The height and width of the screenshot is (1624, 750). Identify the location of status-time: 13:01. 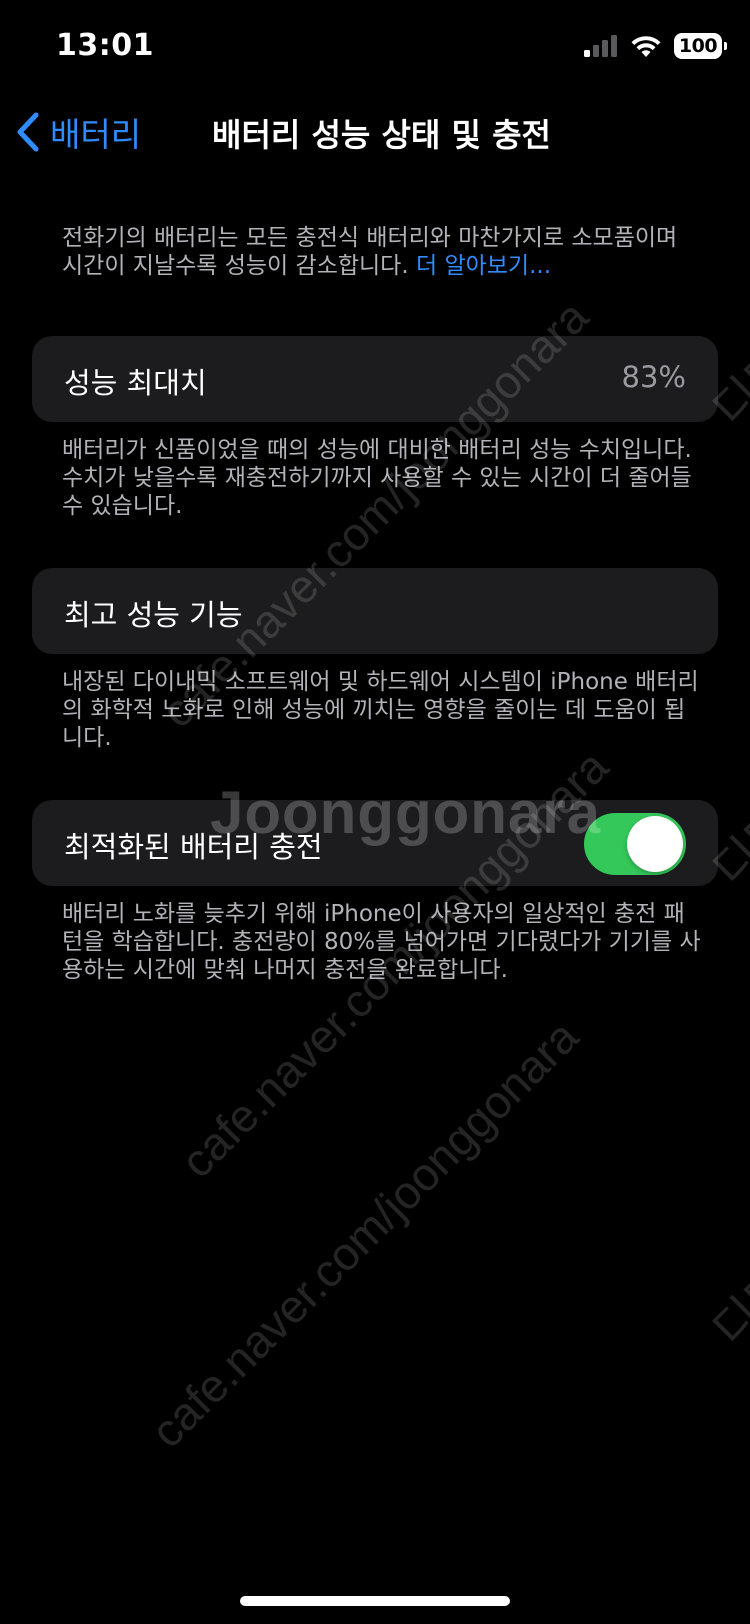
(105, 45).